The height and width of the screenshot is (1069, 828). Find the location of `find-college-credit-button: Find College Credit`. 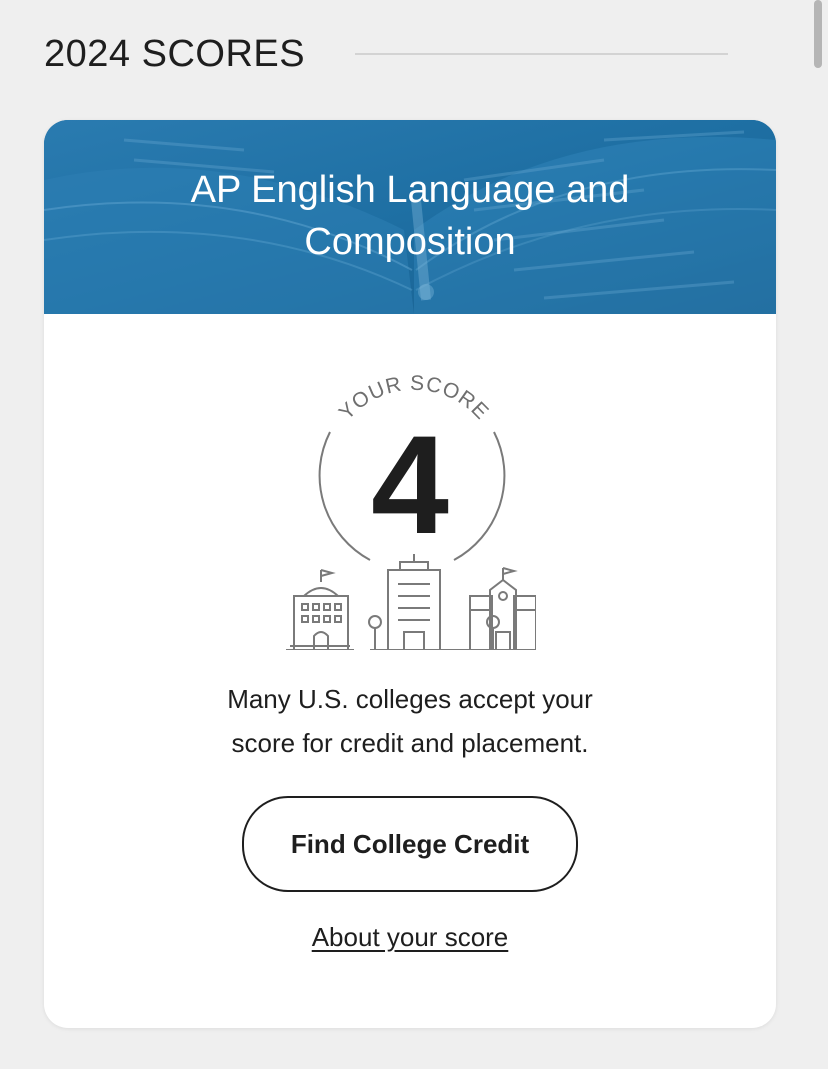

find-college-credit-button: Find College Credit is located at coordinates (410, 844).